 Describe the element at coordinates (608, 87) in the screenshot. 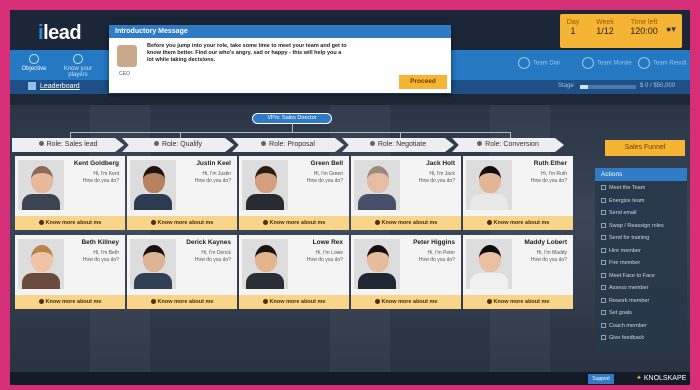

I see `progress-bar` at that location.